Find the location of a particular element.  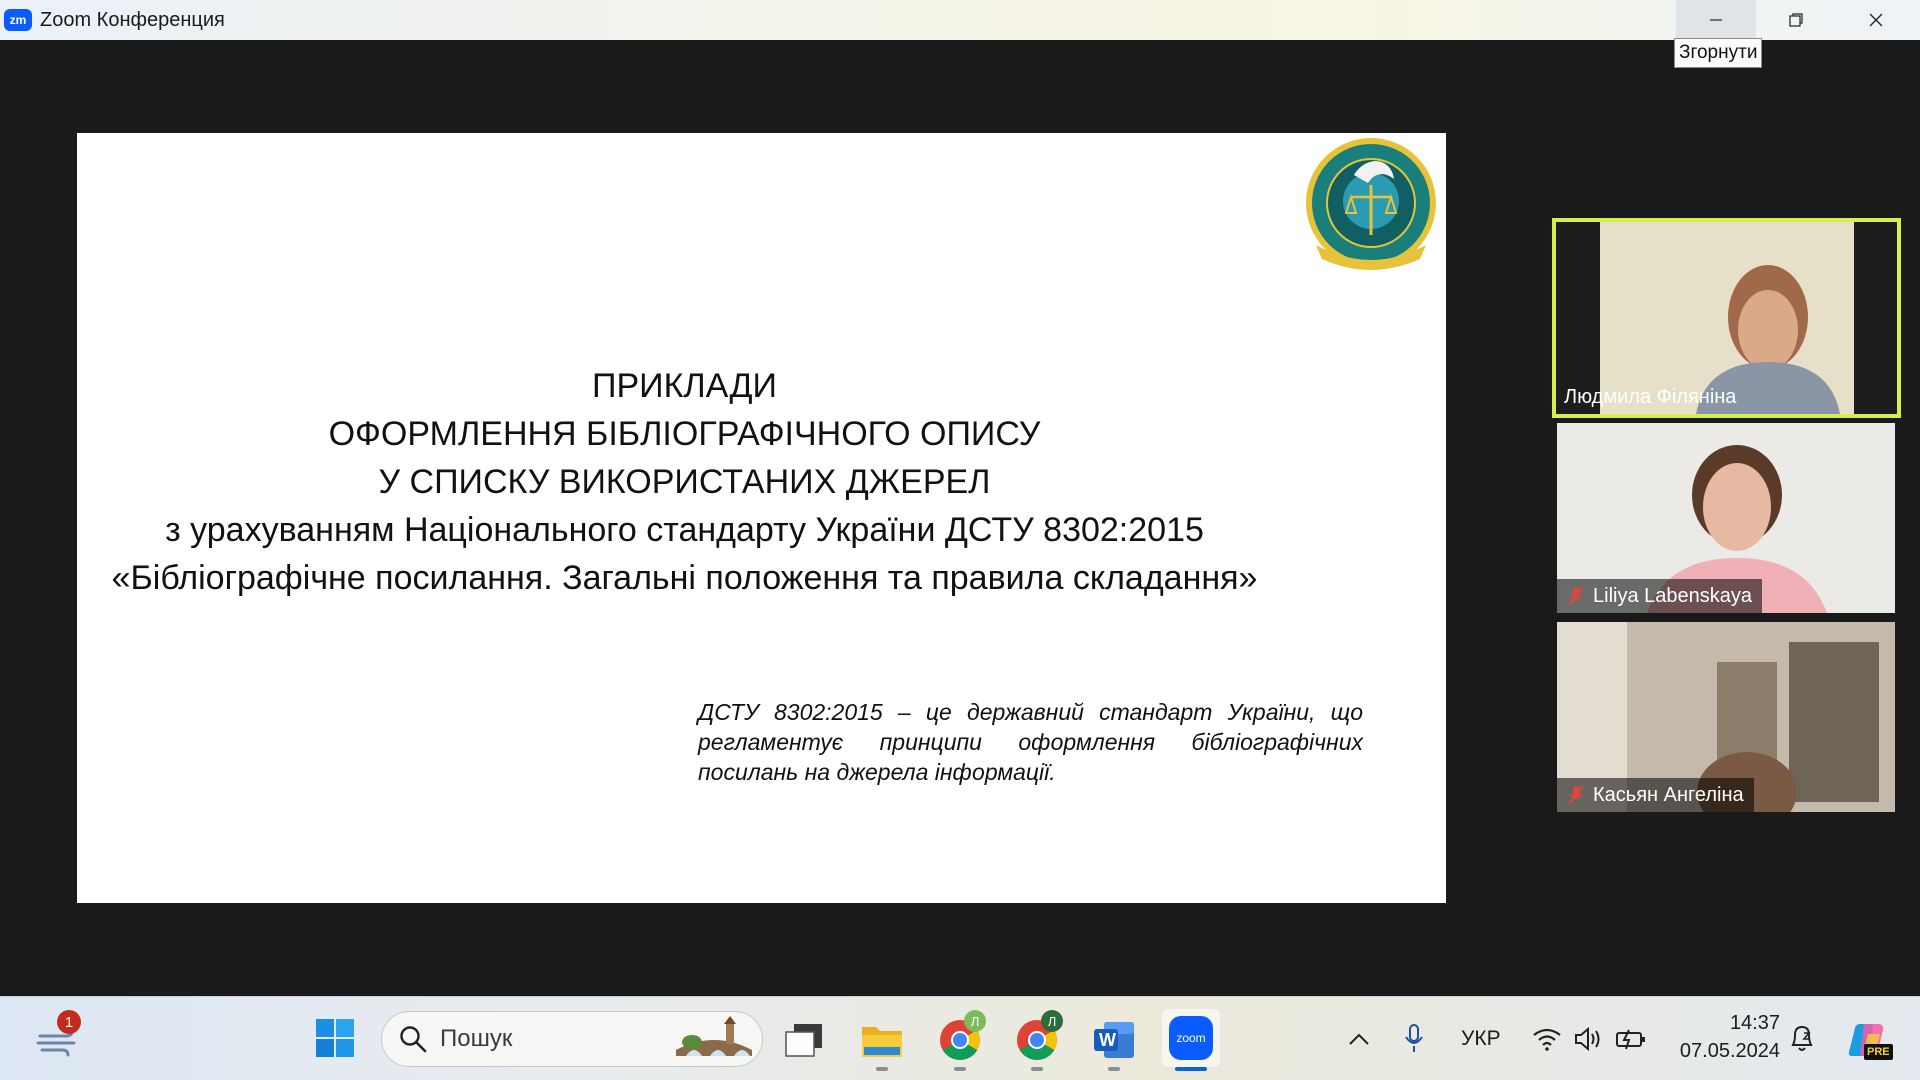

file-explorer-button is located at coordinates (882, 1040).